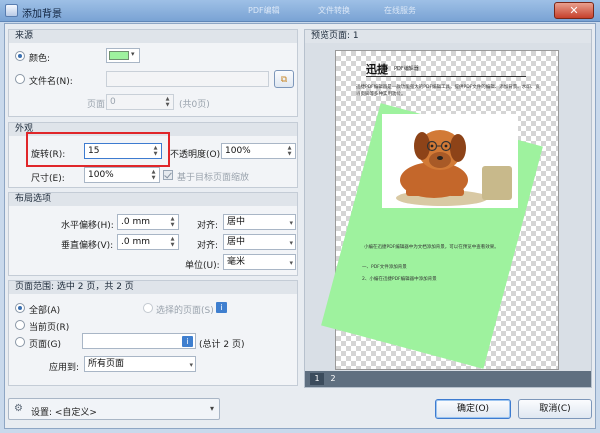 The image size is (600, 433). I want to click on app-icon, so click(11, 10).